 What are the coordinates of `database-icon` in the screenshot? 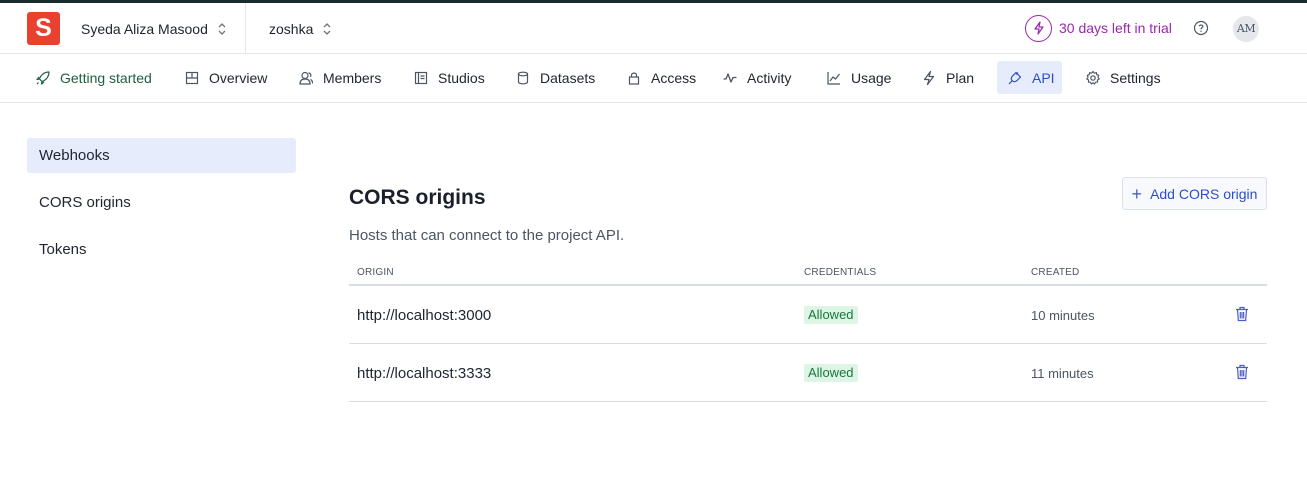 It's located at (523, 77).